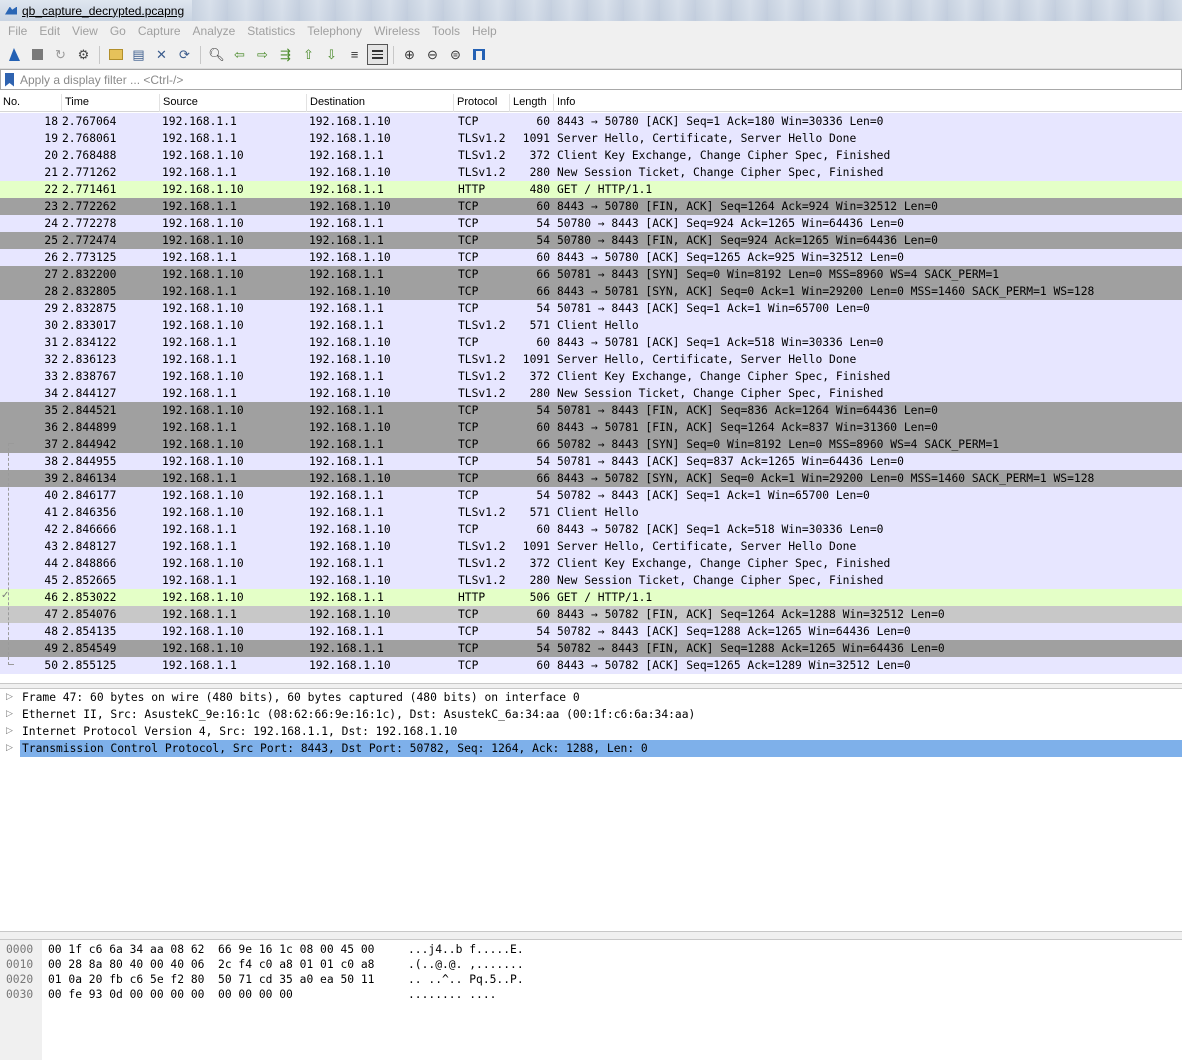 Image resolution: width=1182 pixels, height=1060 pixels. I want to click on packet-length: 60, so click(543, 529).